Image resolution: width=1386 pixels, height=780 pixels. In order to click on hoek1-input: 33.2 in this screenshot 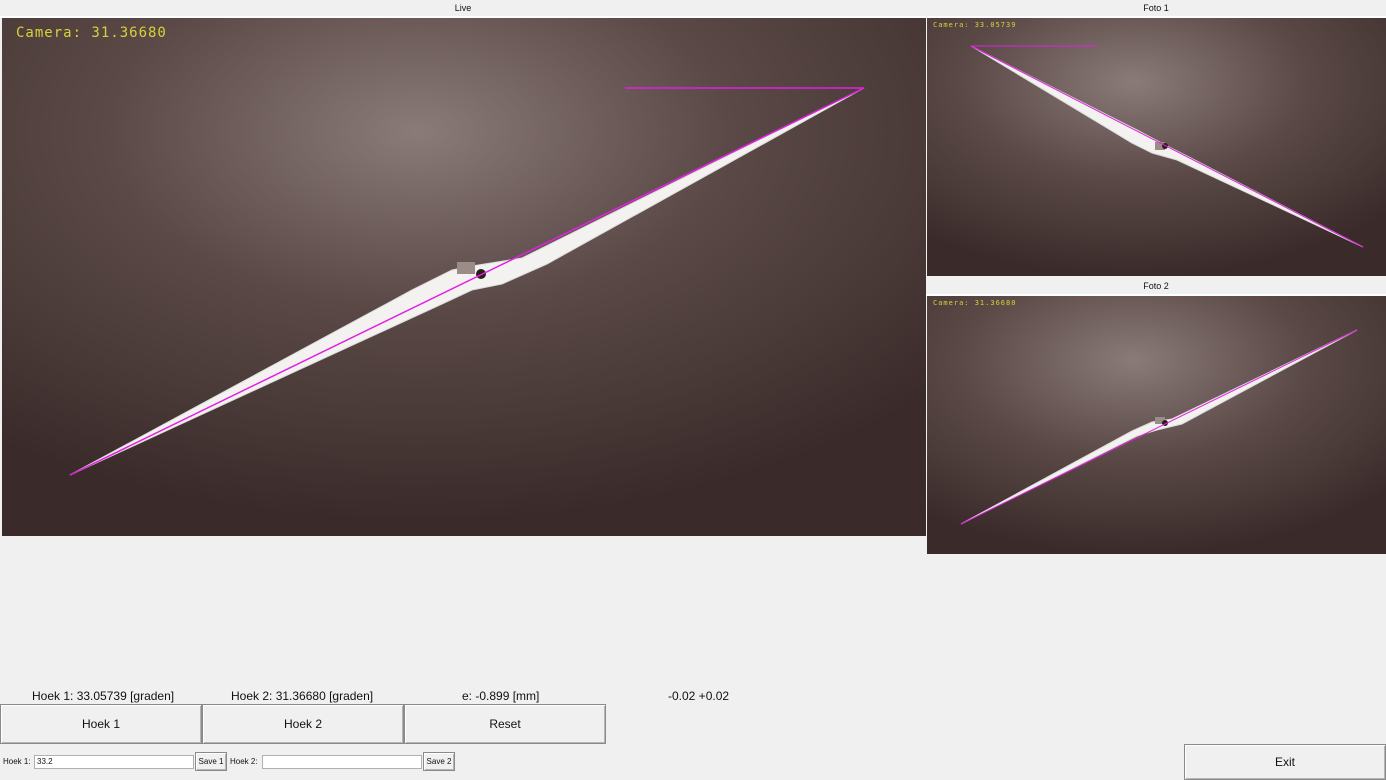, I will do `click(114, 762)`.